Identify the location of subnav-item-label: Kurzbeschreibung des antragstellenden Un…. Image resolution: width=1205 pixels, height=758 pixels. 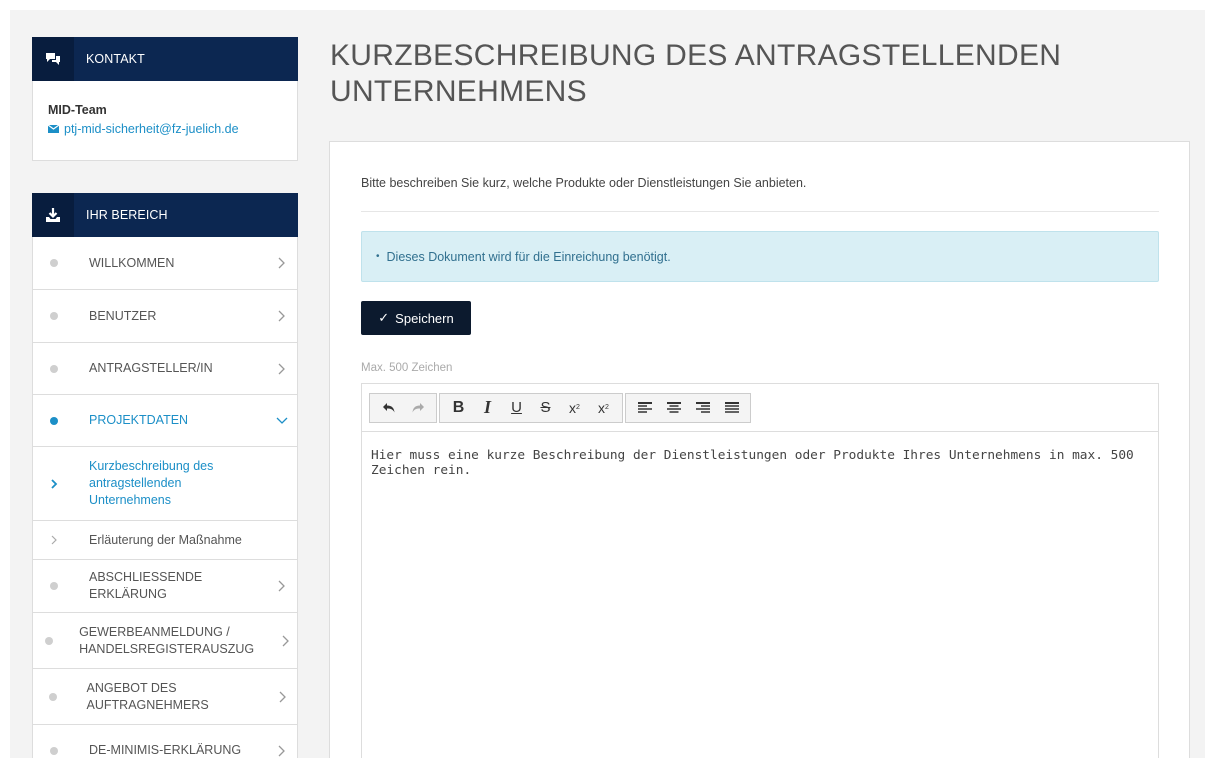
(151, 483).